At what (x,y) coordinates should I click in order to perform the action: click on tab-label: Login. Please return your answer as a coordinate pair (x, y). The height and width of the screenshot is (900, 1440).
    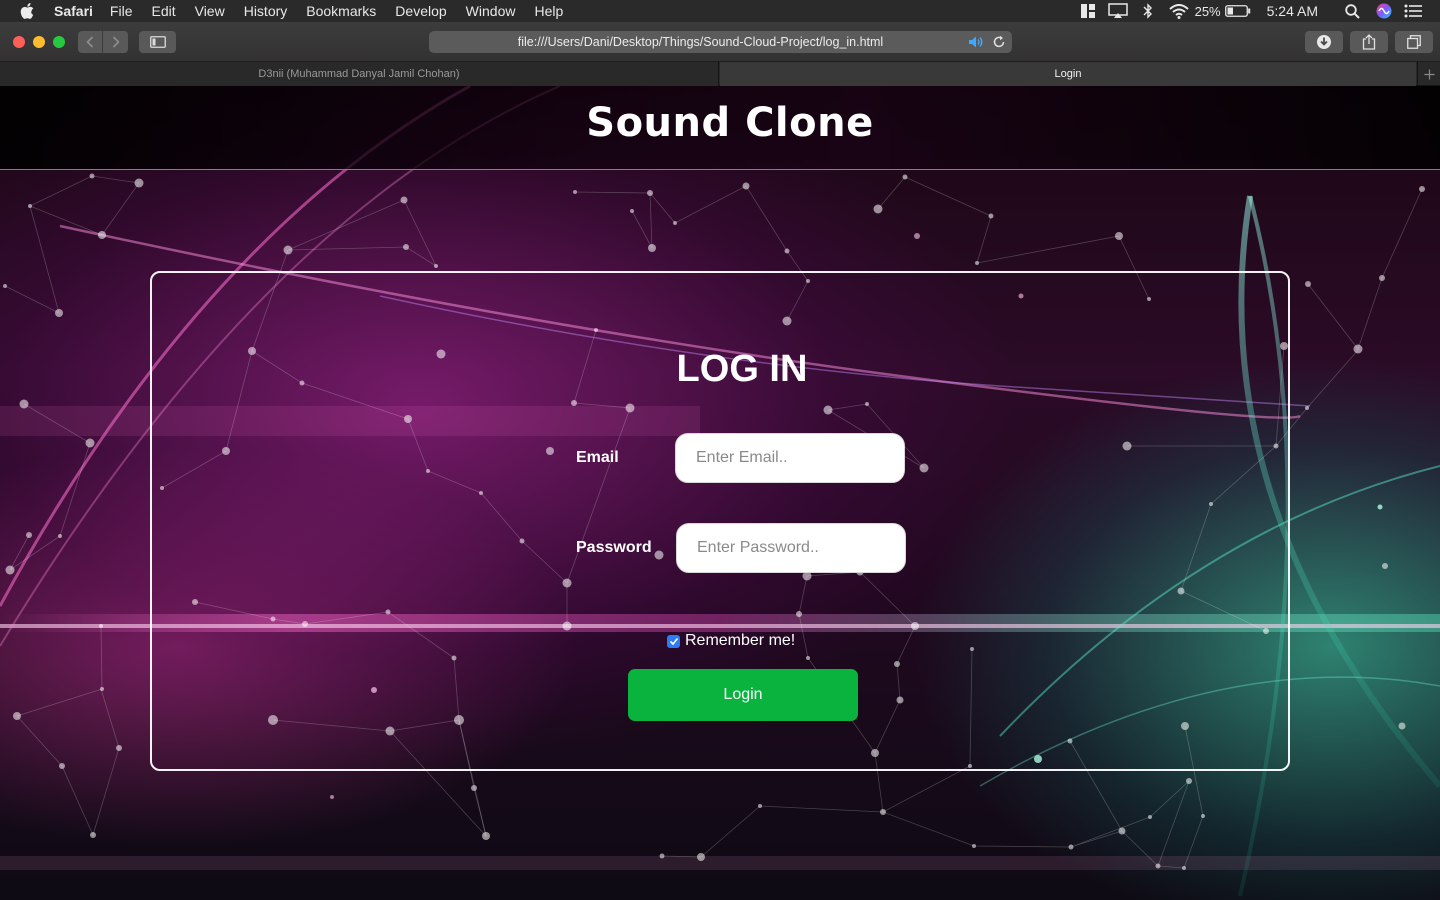
    Looking at the image, I should click on (1068, 74).